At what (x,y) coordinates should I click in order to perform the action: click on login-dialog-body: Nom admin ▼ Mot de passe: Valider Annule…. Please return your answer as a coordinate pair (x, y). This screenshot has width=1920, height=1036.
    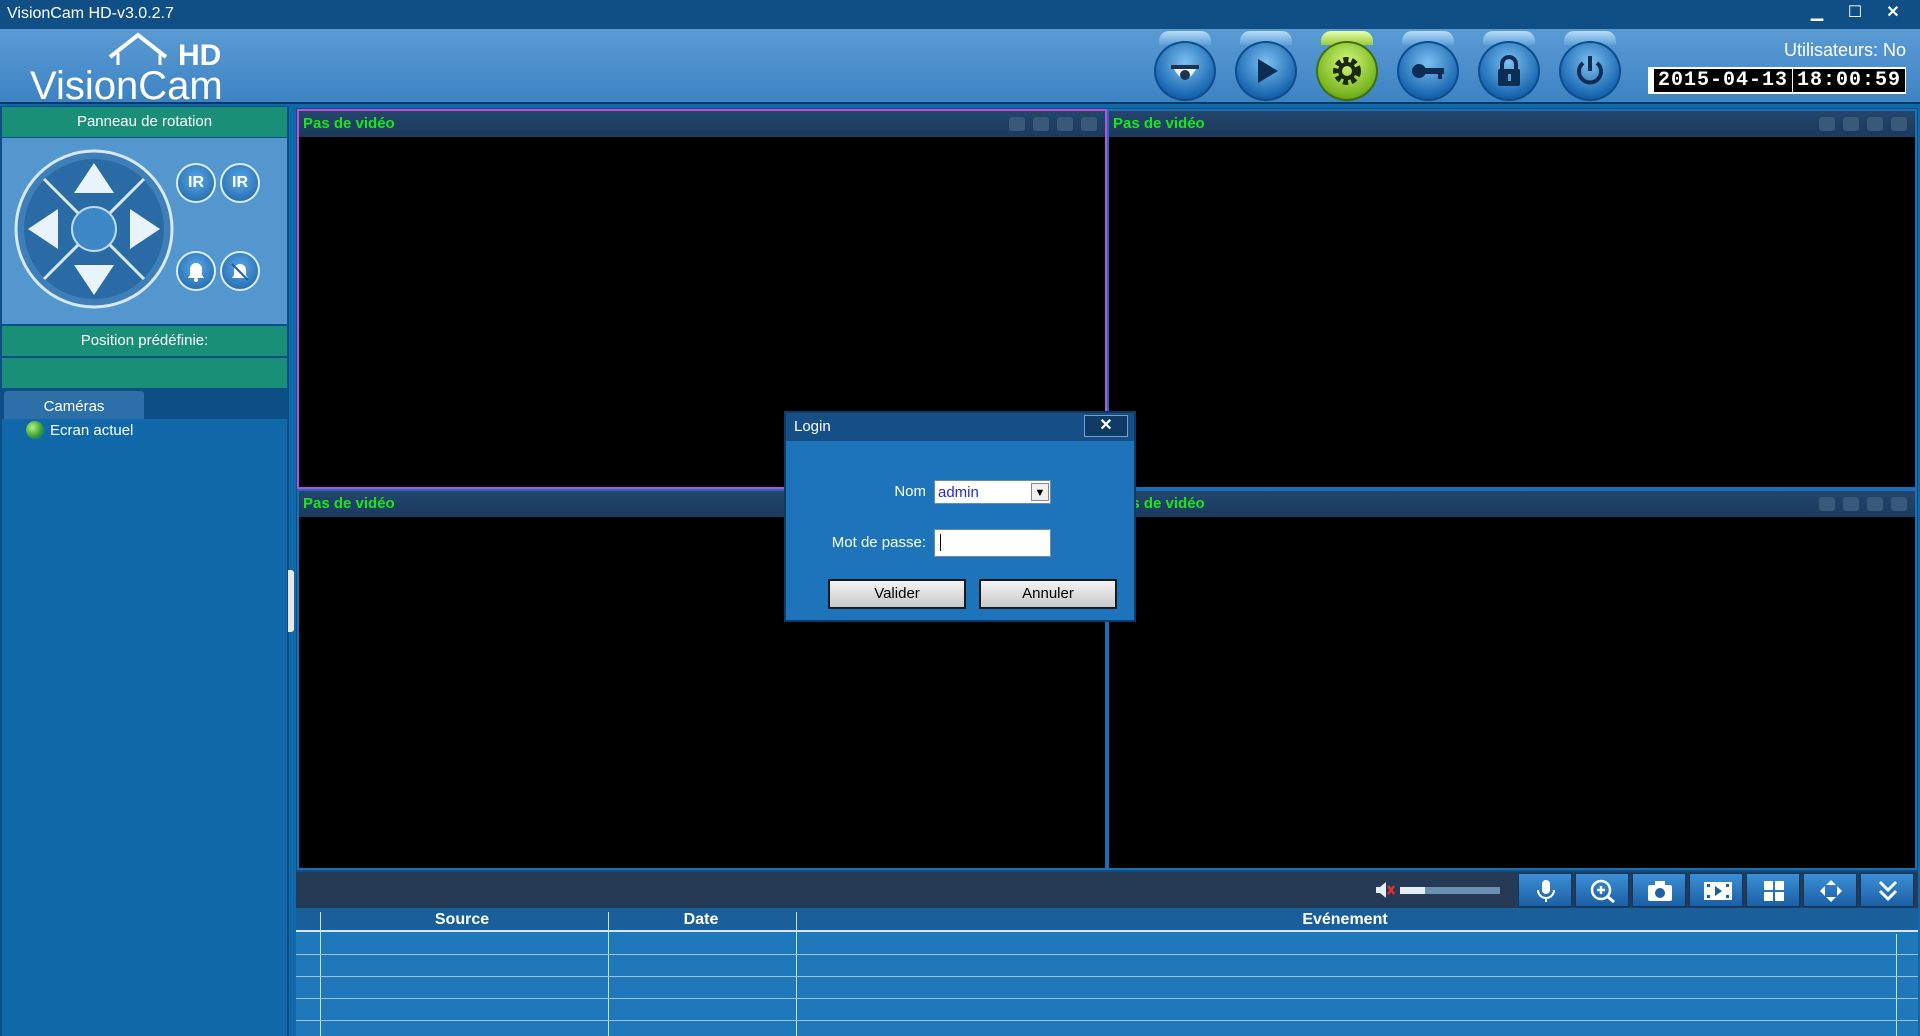
    Looking at the image, I should click on (960, 530).